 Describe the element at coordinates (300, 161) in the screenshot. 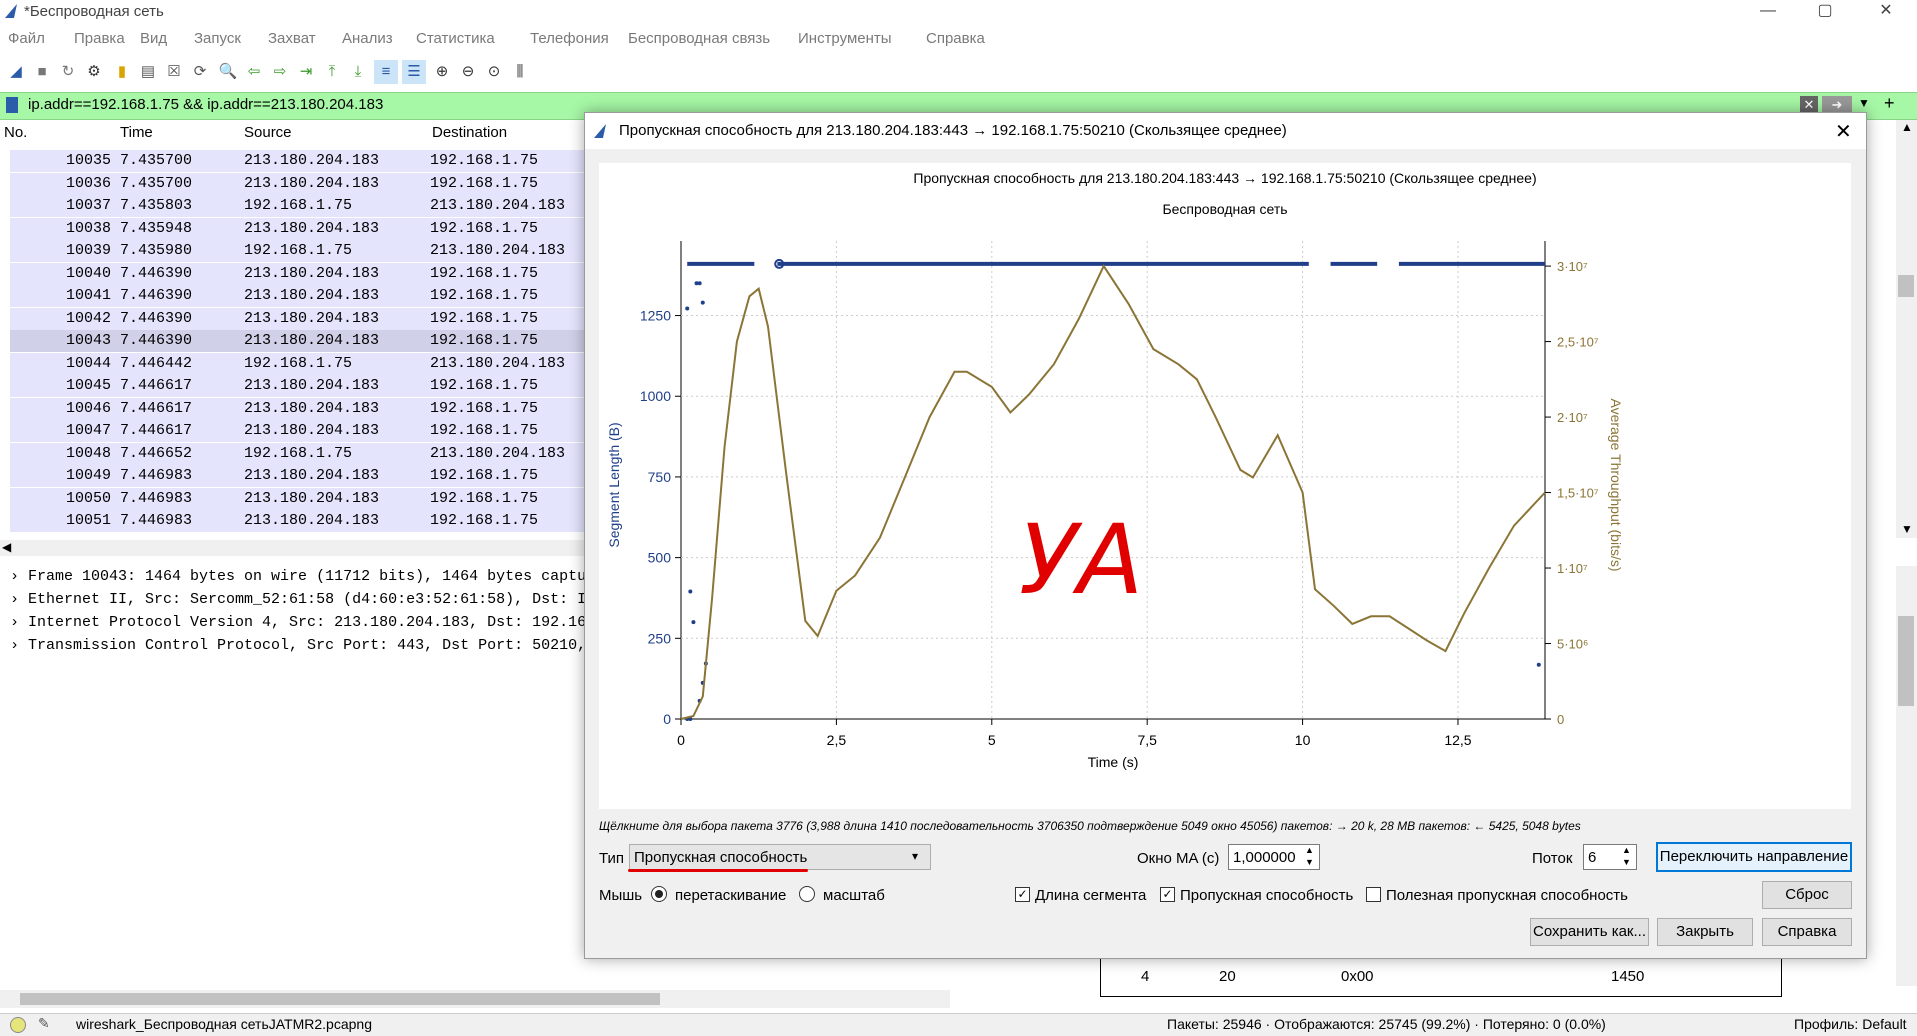

I see `table-row: 10035 7.435700 213.180.204.183 192.168.1.75` at that location.